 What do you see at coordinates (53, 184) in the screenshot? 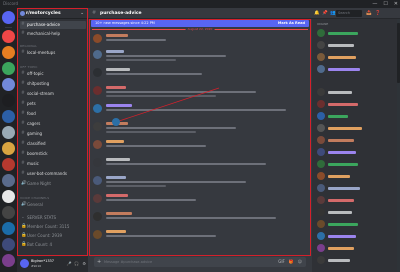
I see `voice-channel-item: 🔊 Game Night` at bounding box center [53, 184].